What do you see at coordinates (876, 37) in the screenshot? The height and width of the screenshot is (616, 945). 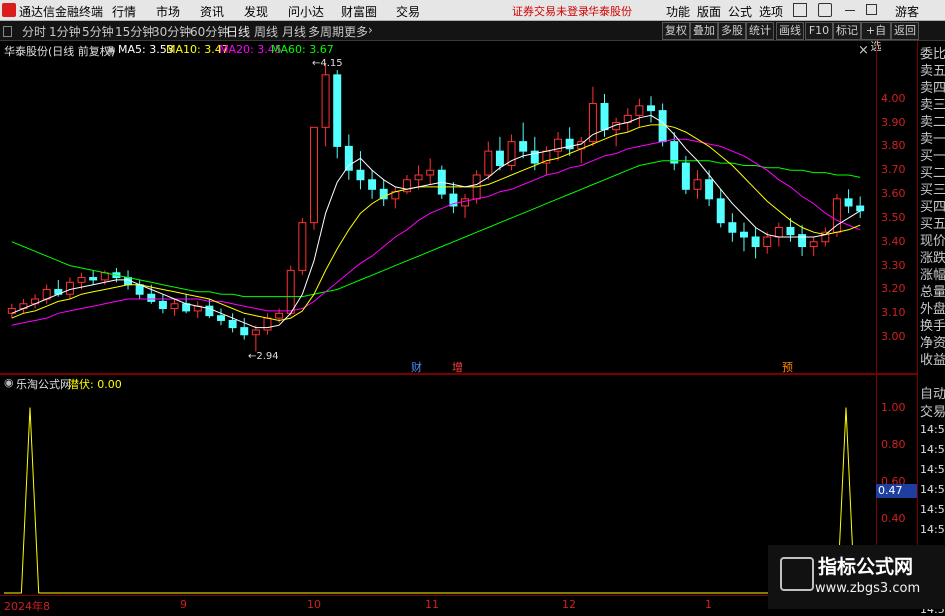 I see `add-watchlist-button: +自选` at bounding box center [876, 37].